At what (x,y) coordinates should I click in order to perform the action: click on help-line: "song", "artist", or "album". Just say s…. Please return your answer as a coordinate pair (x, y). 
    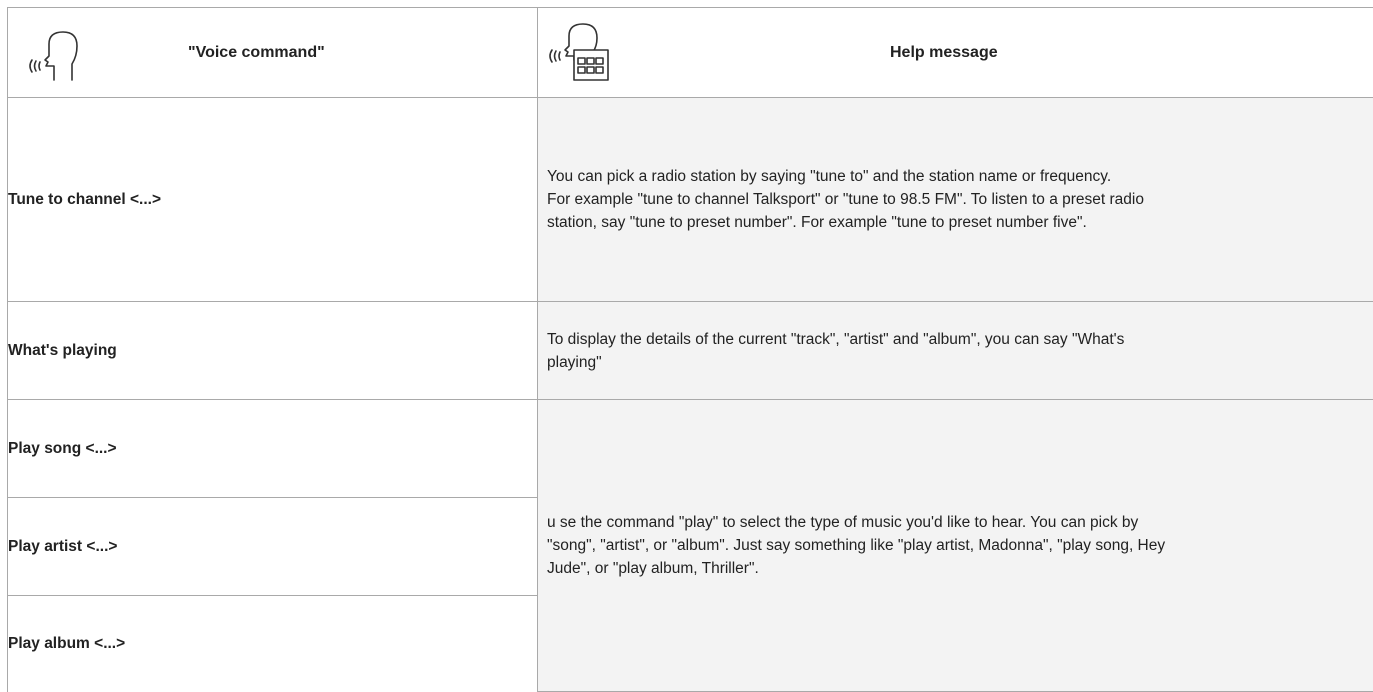
    Looking at the image, I should click on (953, 545).